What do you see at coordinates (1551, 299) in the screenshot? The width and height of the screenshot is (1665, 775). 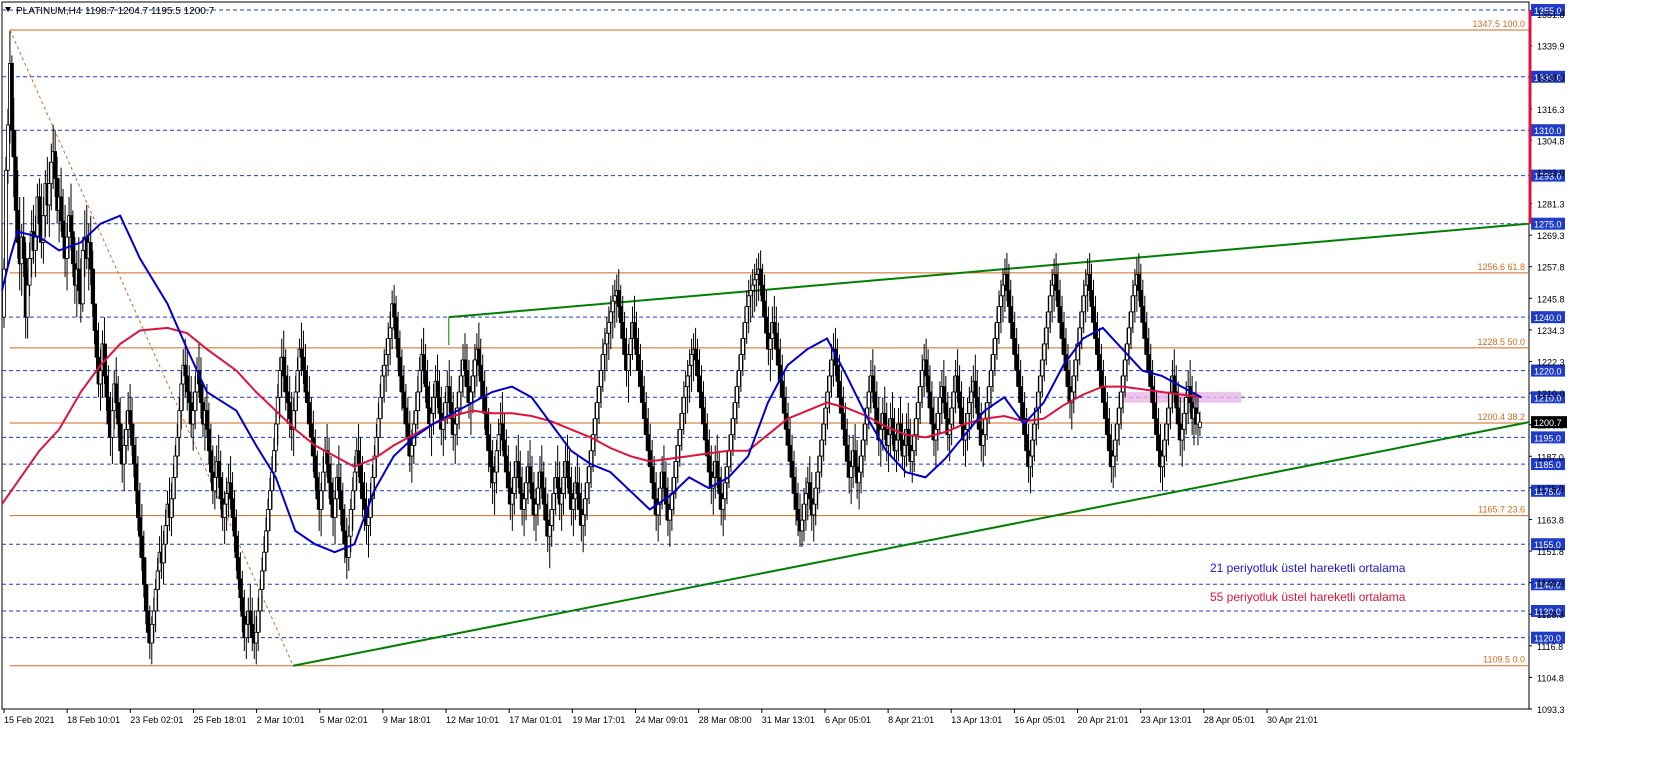 I see `price-tick-label: 1245.8` at bounding box center [1551, 299].